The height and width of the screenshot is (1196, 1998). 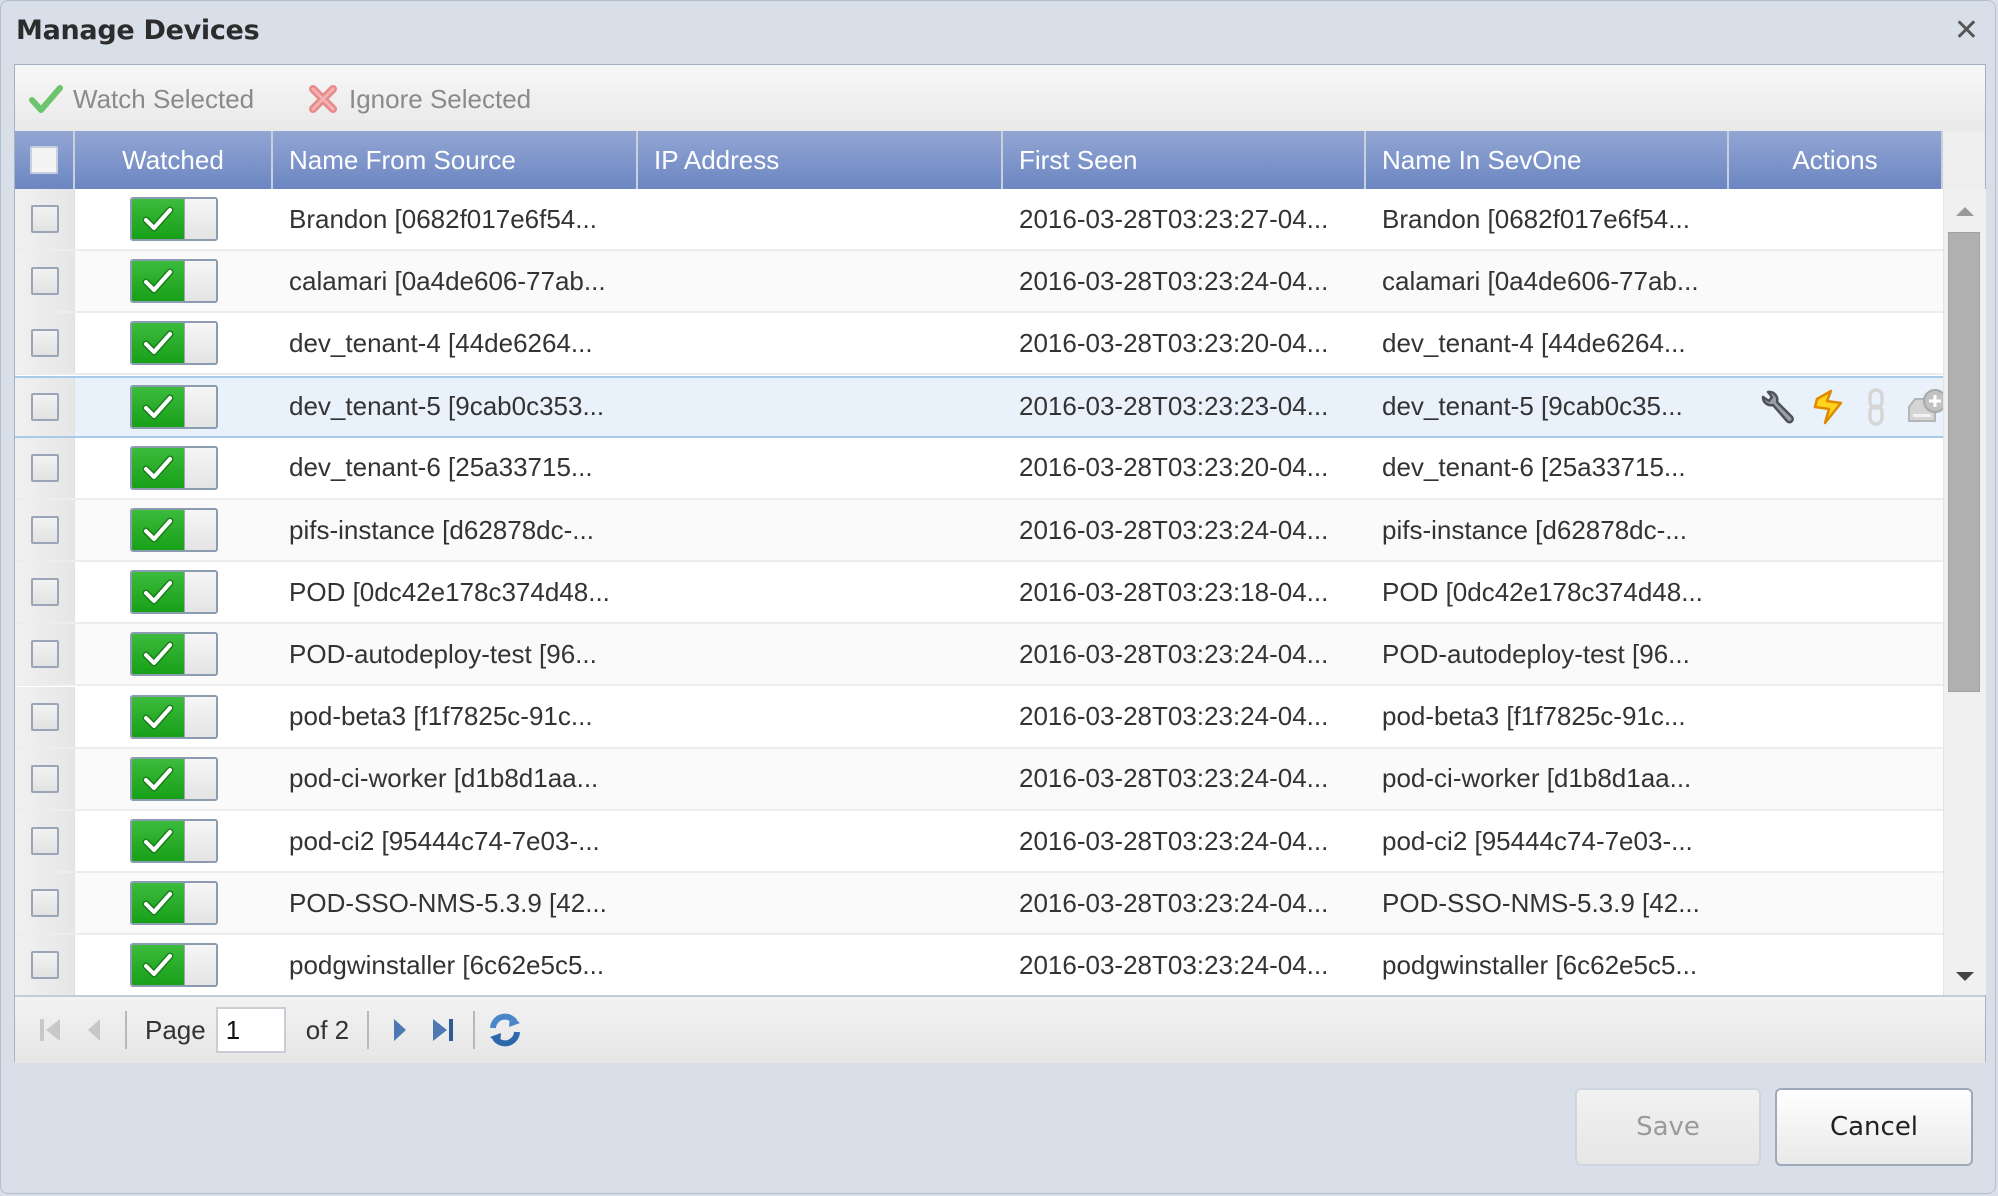 What do you see at coordinates (455, 160) in the screenshot?
I see `column-header-name-from-source: Name From Source` at bounding box center [455, 160].